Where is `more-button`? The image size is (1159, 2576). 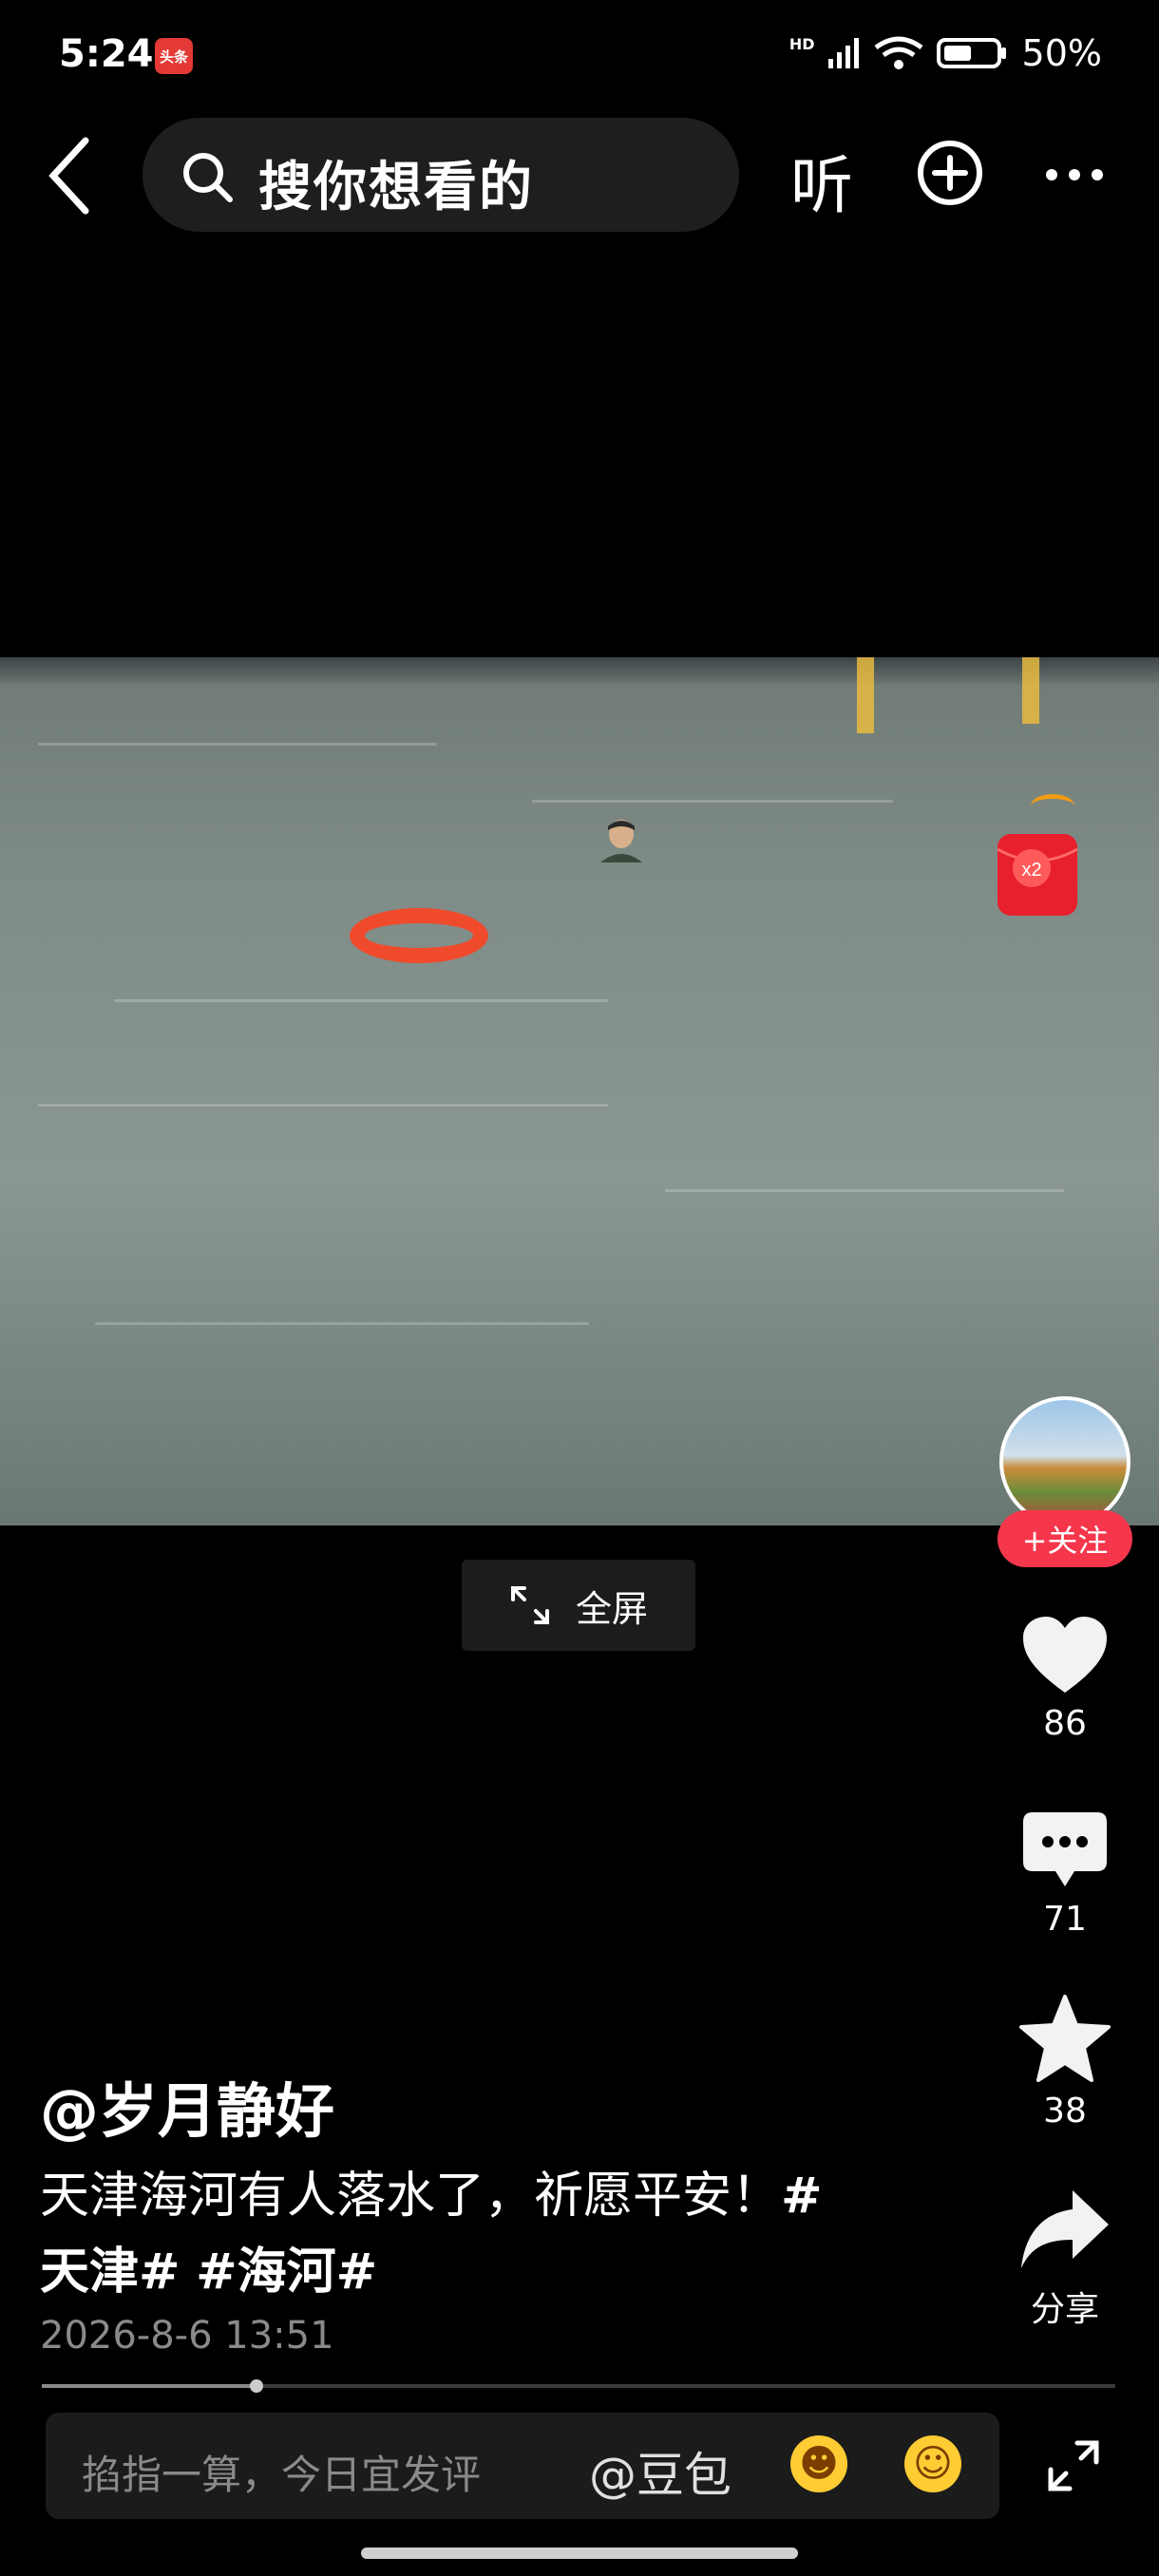
more-button is located at coordinates (1074, 176).